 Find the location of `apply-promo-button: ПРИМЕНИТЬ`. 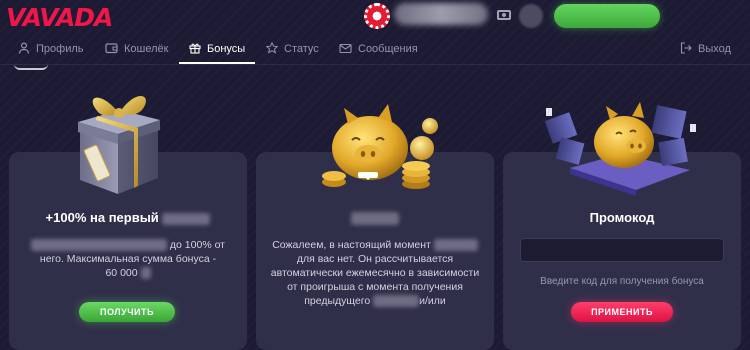

apply-promo-button: ПРИМЕНИТЬ is located at coordinates (622, 312).